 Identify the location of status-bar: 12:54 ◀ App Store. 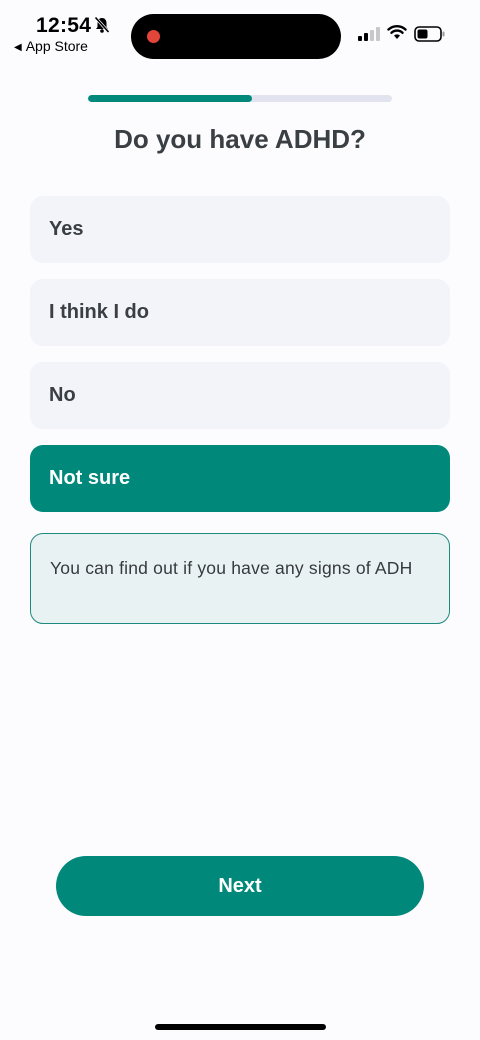
(240, 32).